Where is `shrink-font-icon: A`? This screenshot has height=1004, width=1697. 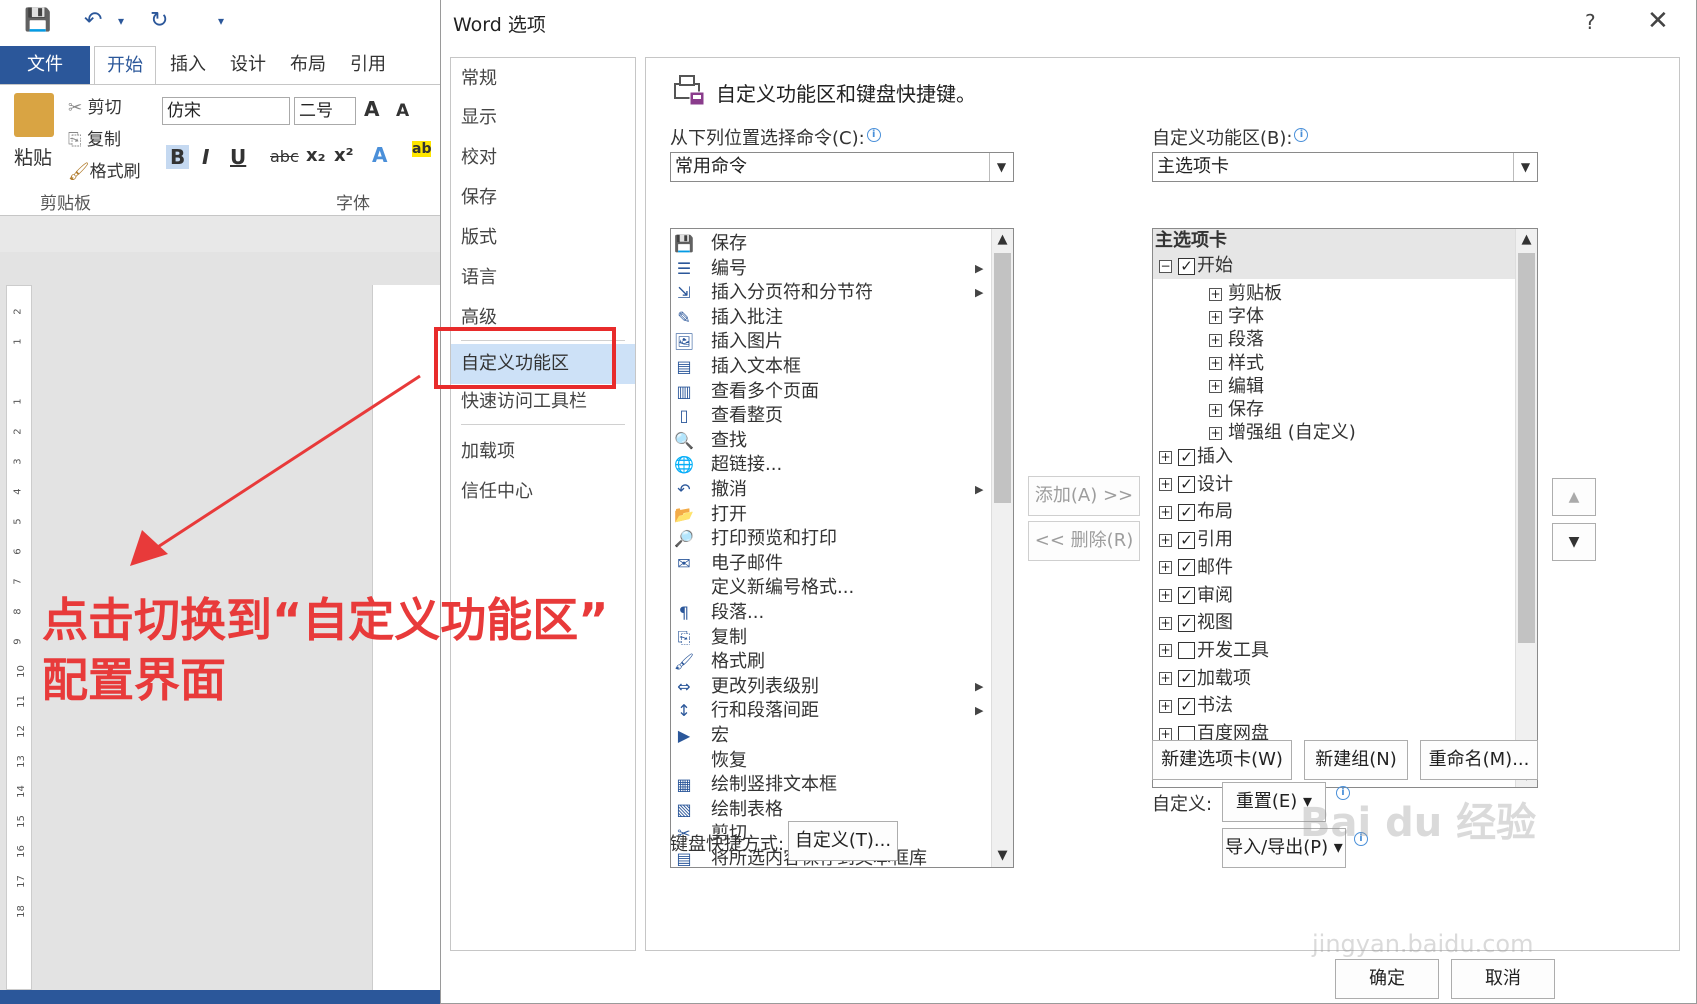 shrink-font-icon: A is located at coordinates (402, 111).